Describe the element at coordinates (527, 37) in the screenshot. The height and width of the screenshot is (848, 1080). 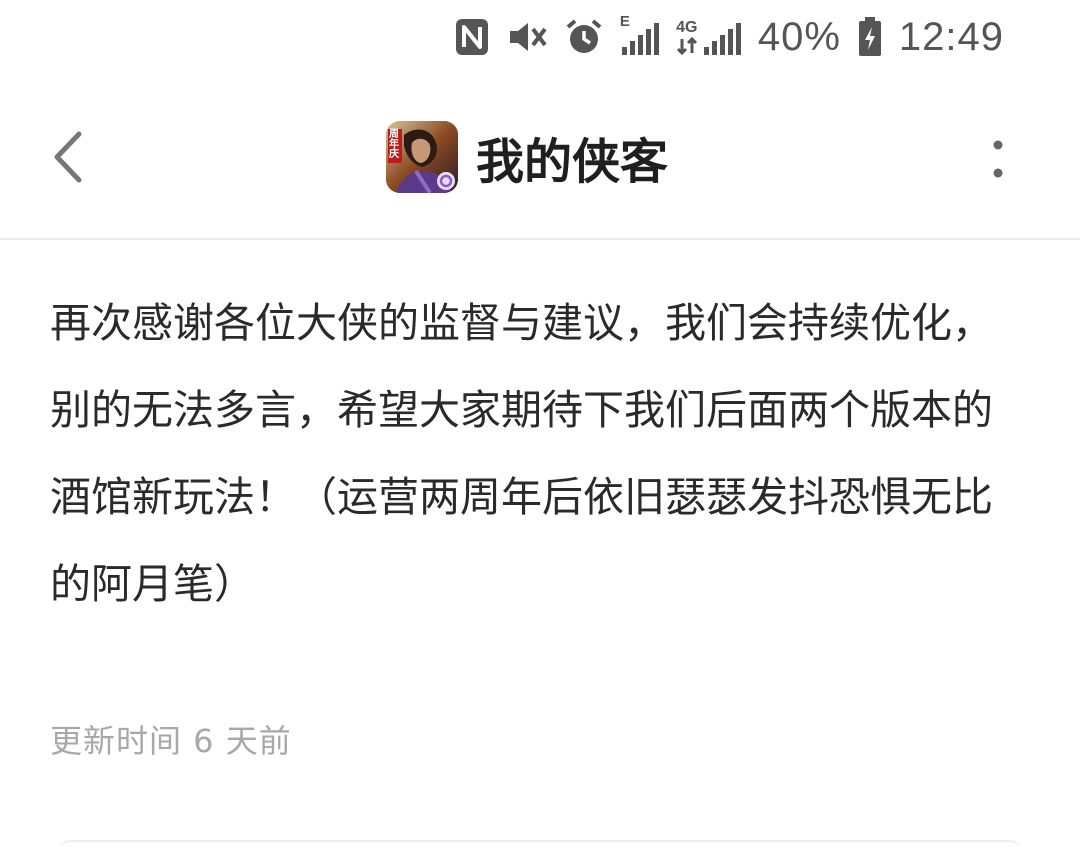
I see `vibrate-icon` at that location.